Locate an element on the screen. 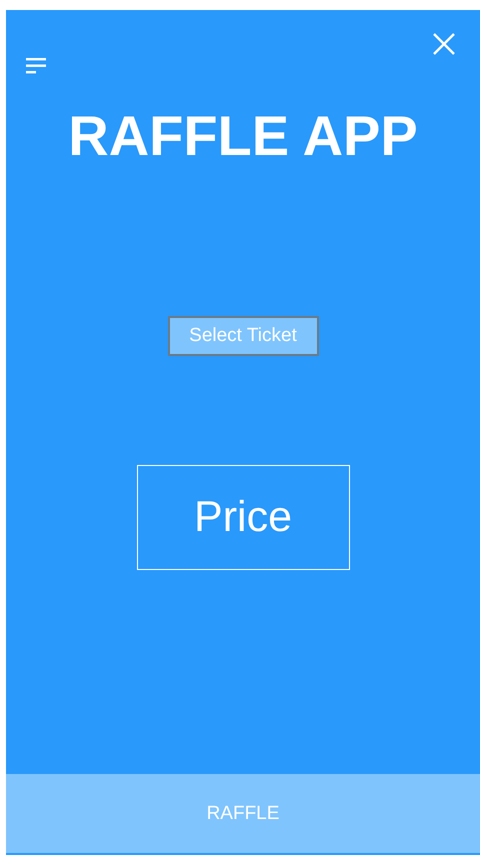  raffle-button: RAFFLE is located at coordinates (243, 814).